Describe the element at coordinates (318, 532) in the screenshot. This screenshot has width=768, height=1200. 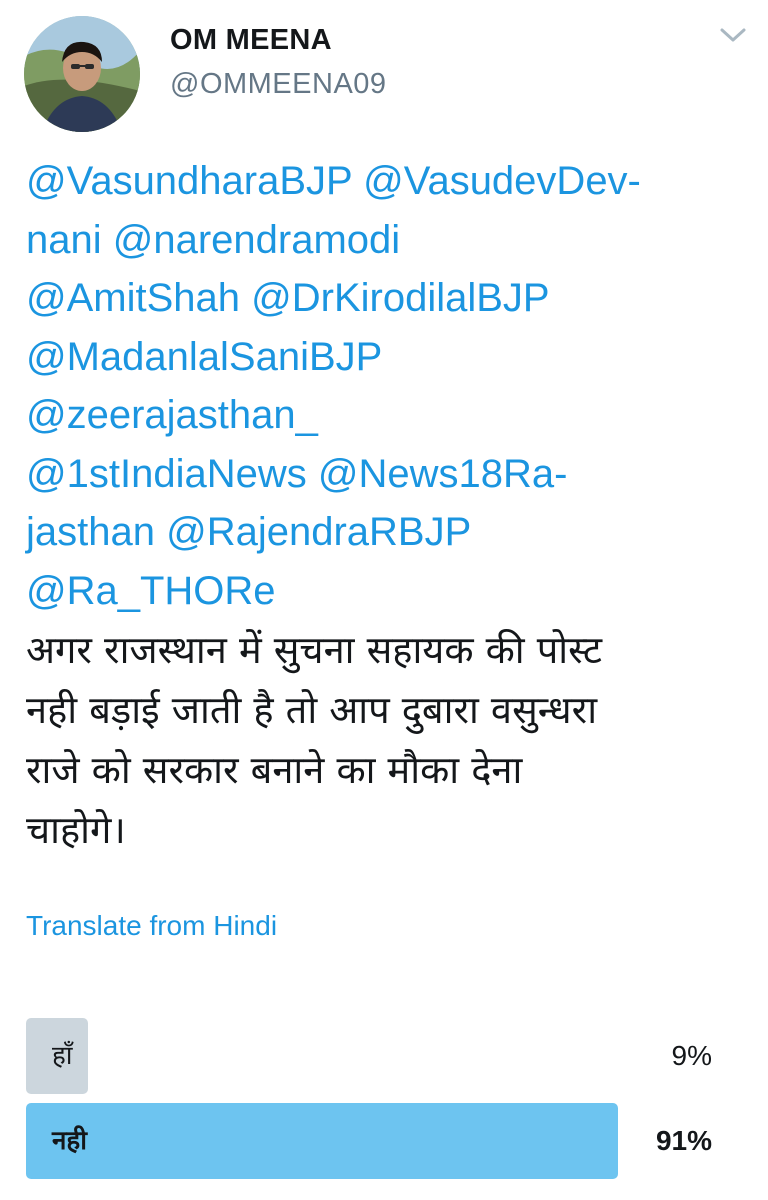
I see `mention-link: @RajendraRBJP` at that location.